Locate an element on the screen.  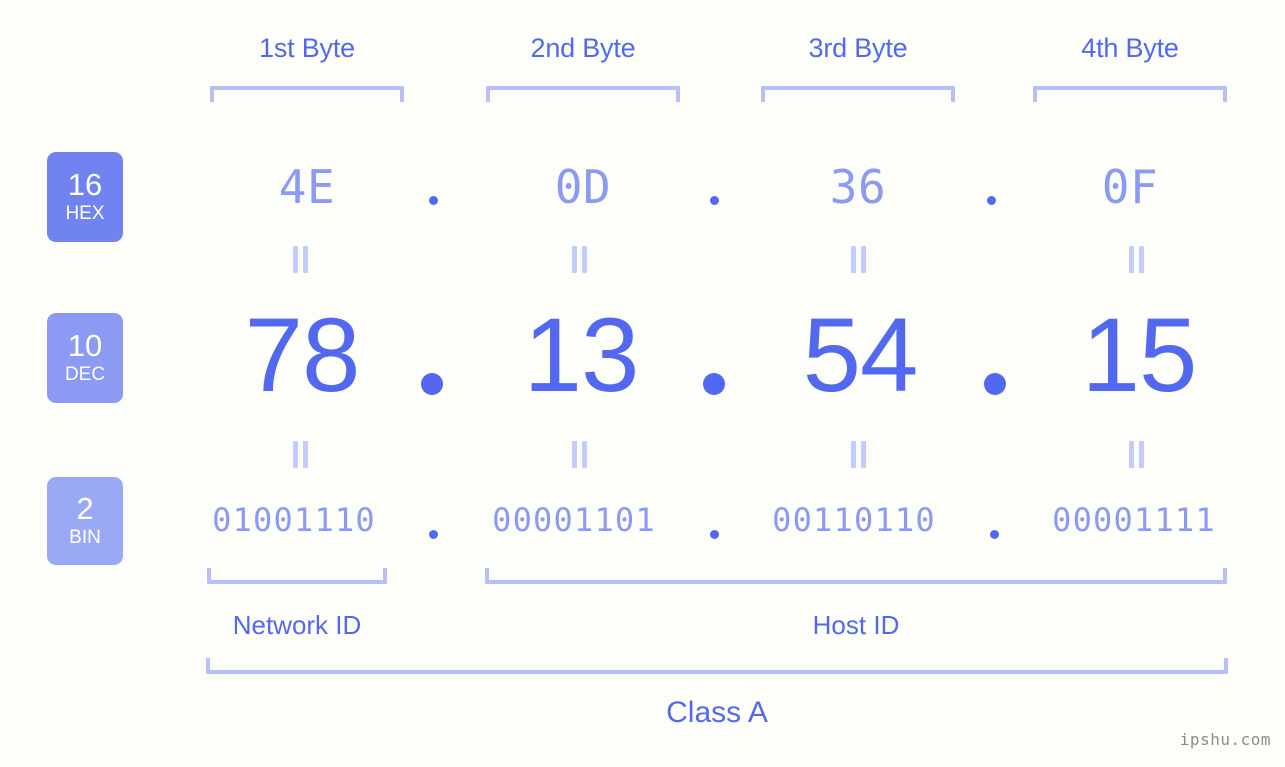
dec-octet-3: 54 is located at coordinates (860, 355).